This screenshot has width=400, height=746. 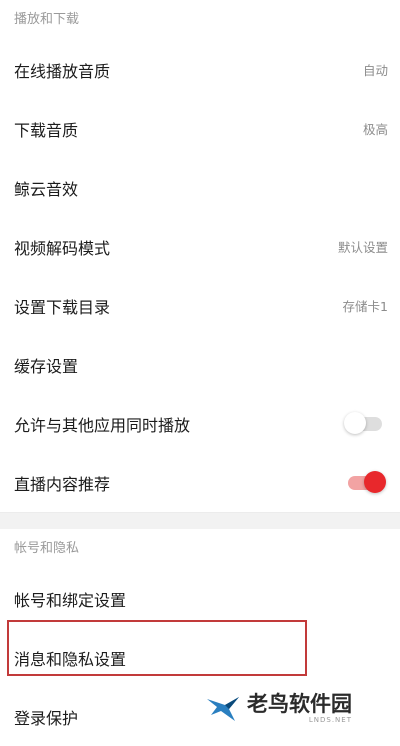 What do you see at coordinates (46, 130) in the screenshot?
I see `setting-label: 下载音质` at bounding box center [46, 130].